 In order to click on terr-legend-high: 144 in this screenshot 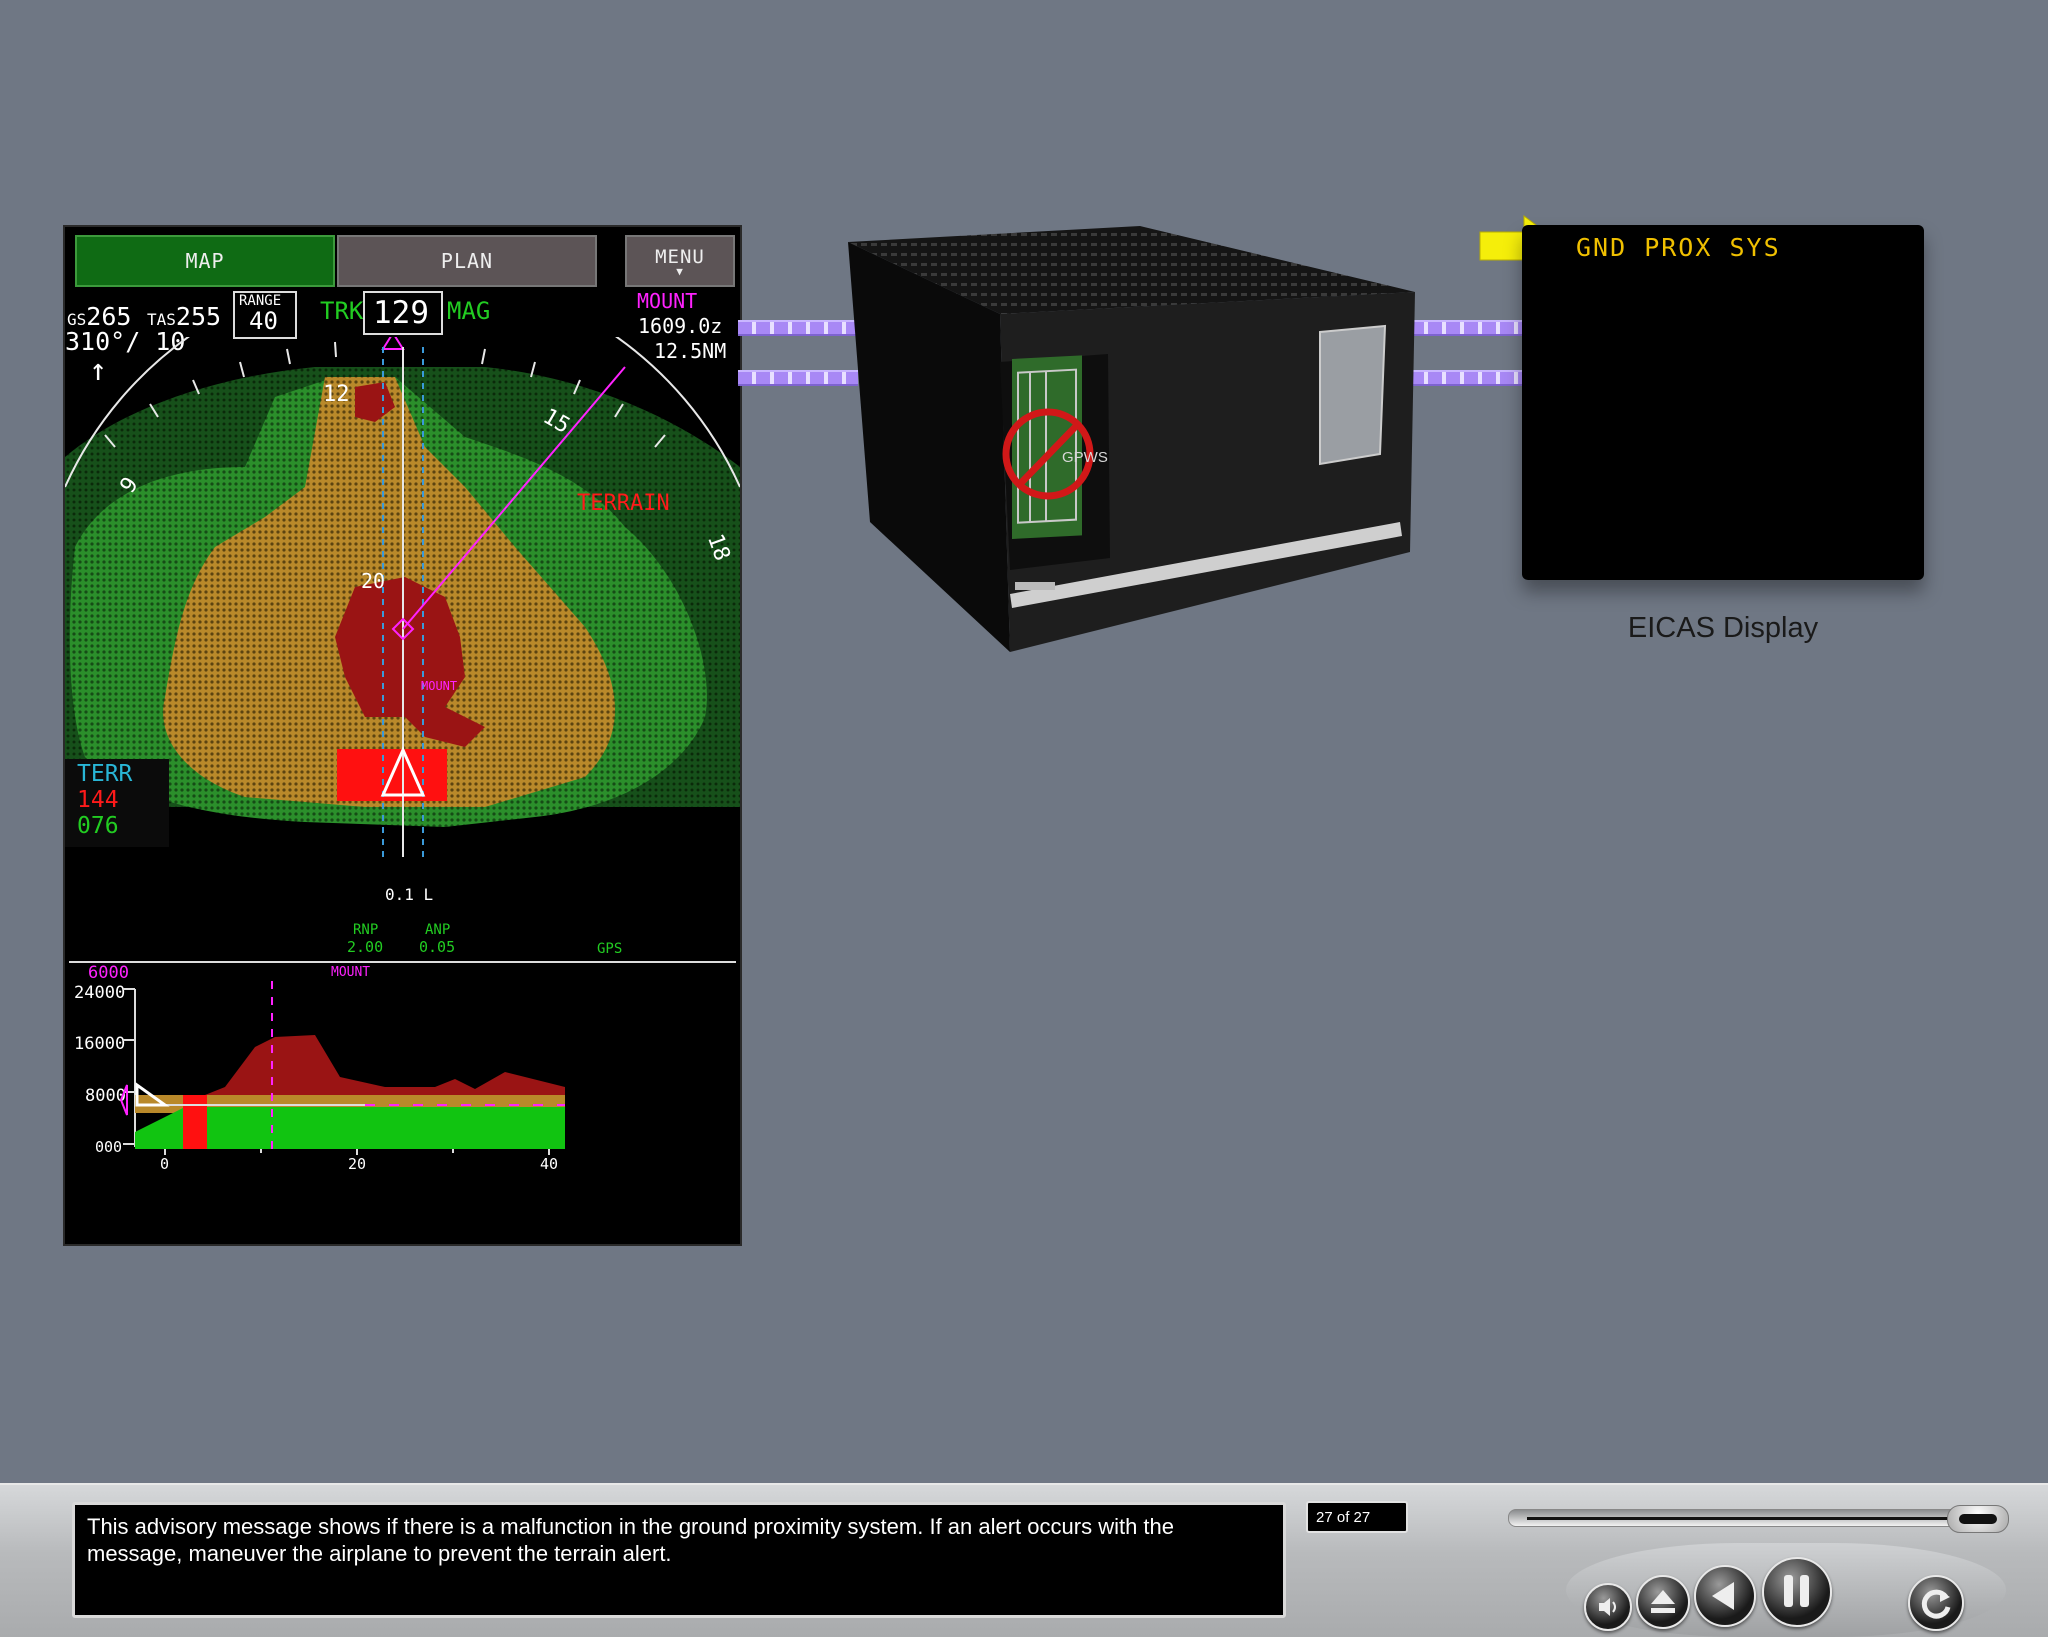, I will do `click(98, 800)`.